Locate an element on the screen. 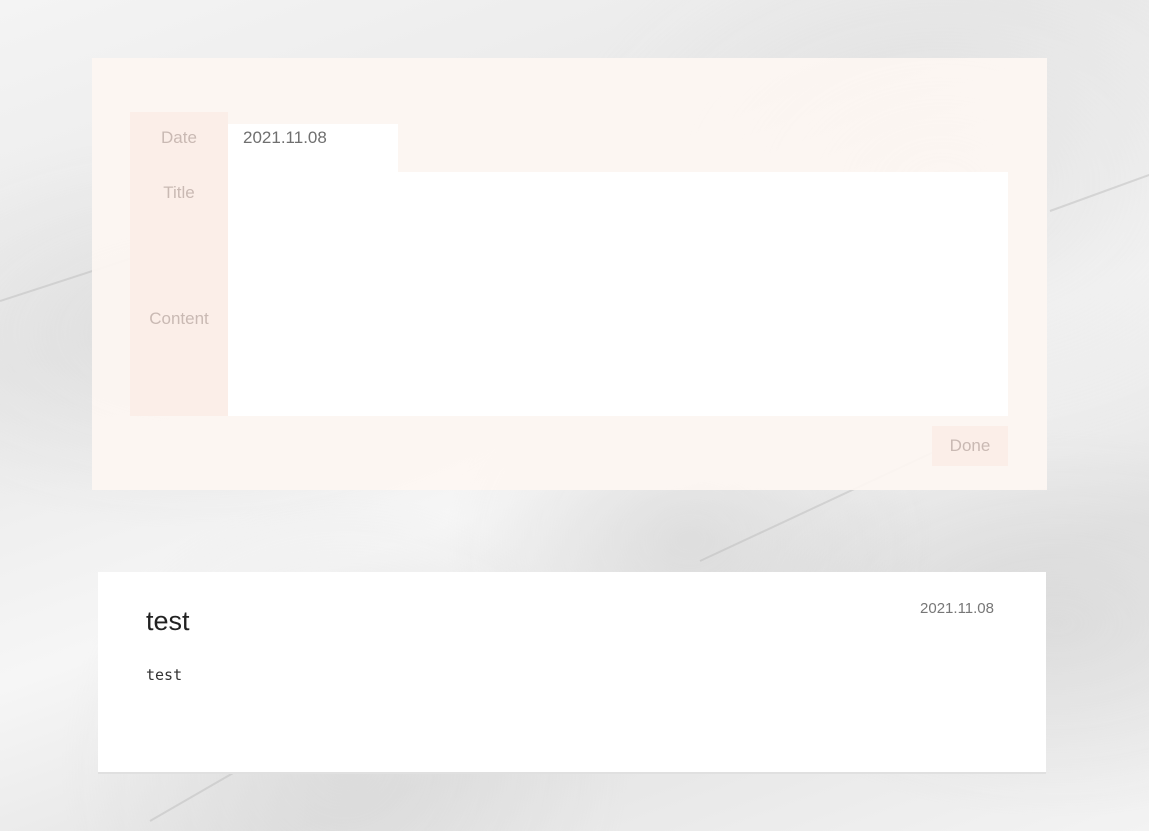  entry-body: test is located at coordinates (164, 675).